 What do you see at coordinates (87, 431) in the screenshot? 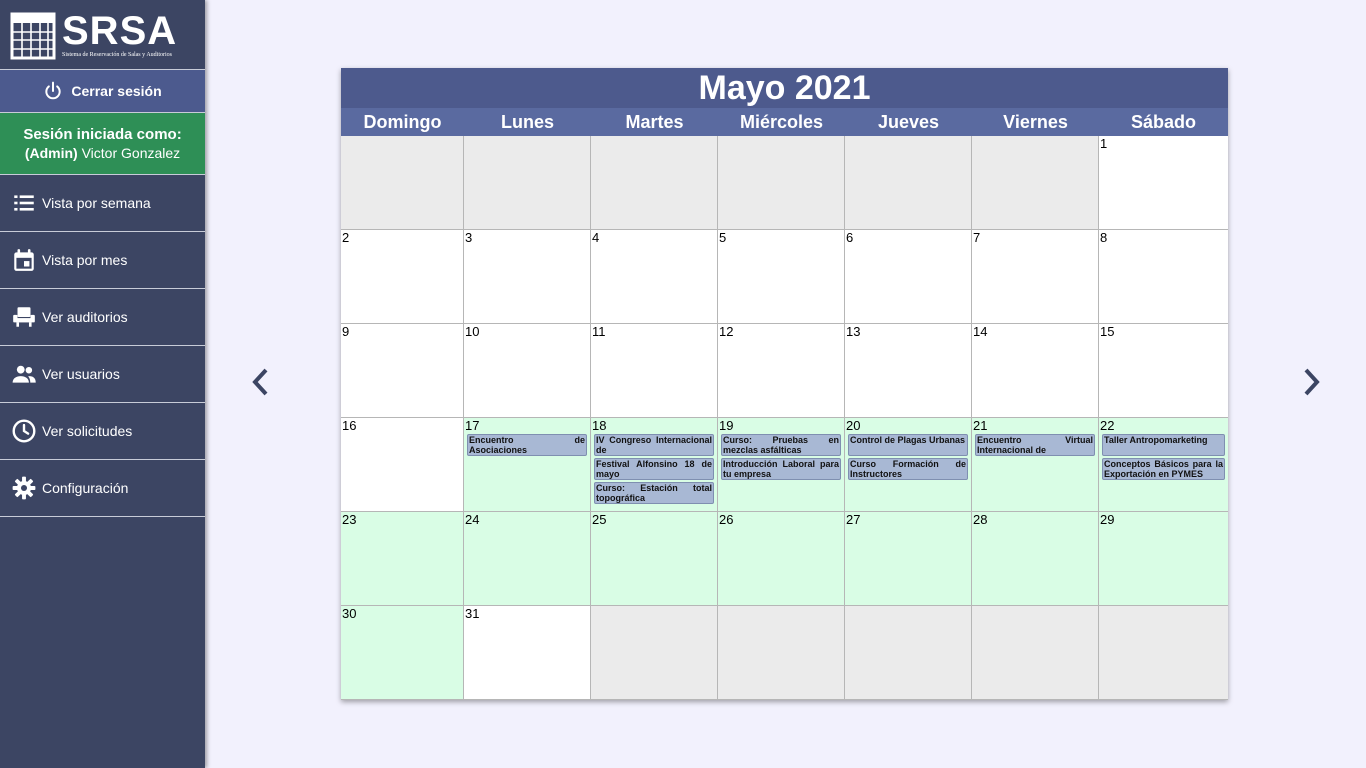
I see `nav-requests-label: Ver solicitudes` at bounding box center [87, 431].